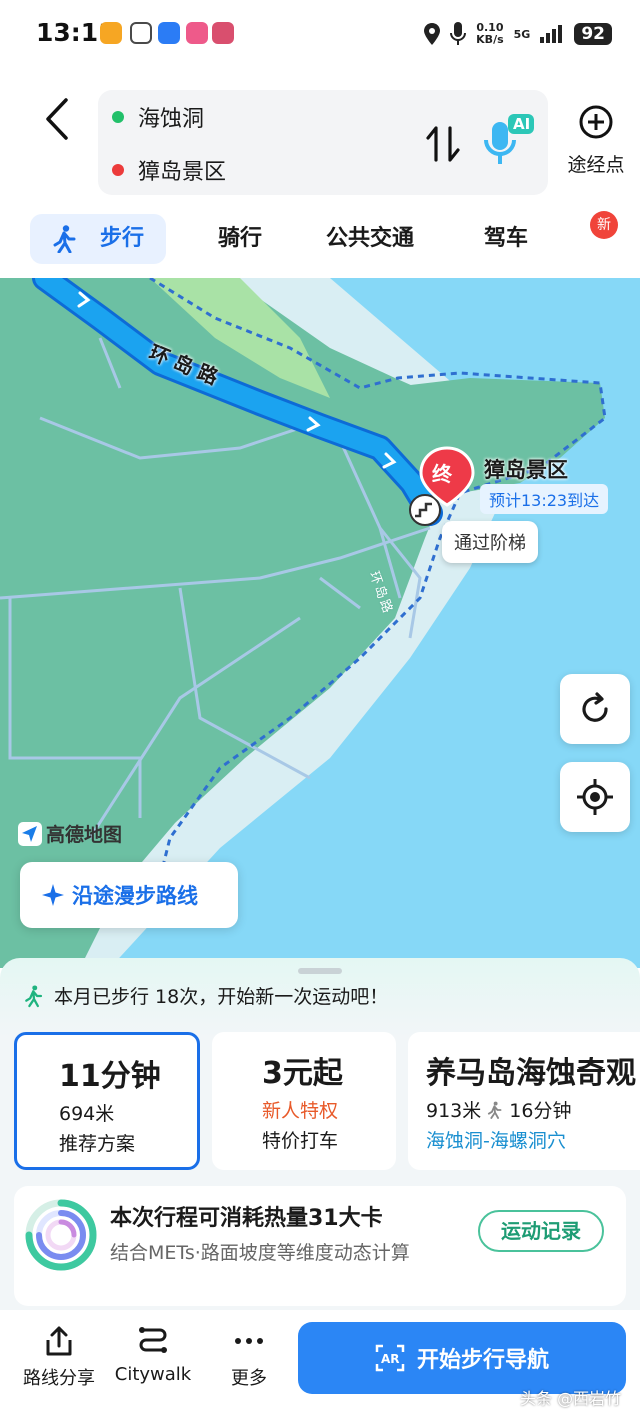 This screenshot has height=1422, width=640. What do you see at coordinates (320, 971) in the screenshot?
I see `sheet-handle` at bounding box center [320, 971].